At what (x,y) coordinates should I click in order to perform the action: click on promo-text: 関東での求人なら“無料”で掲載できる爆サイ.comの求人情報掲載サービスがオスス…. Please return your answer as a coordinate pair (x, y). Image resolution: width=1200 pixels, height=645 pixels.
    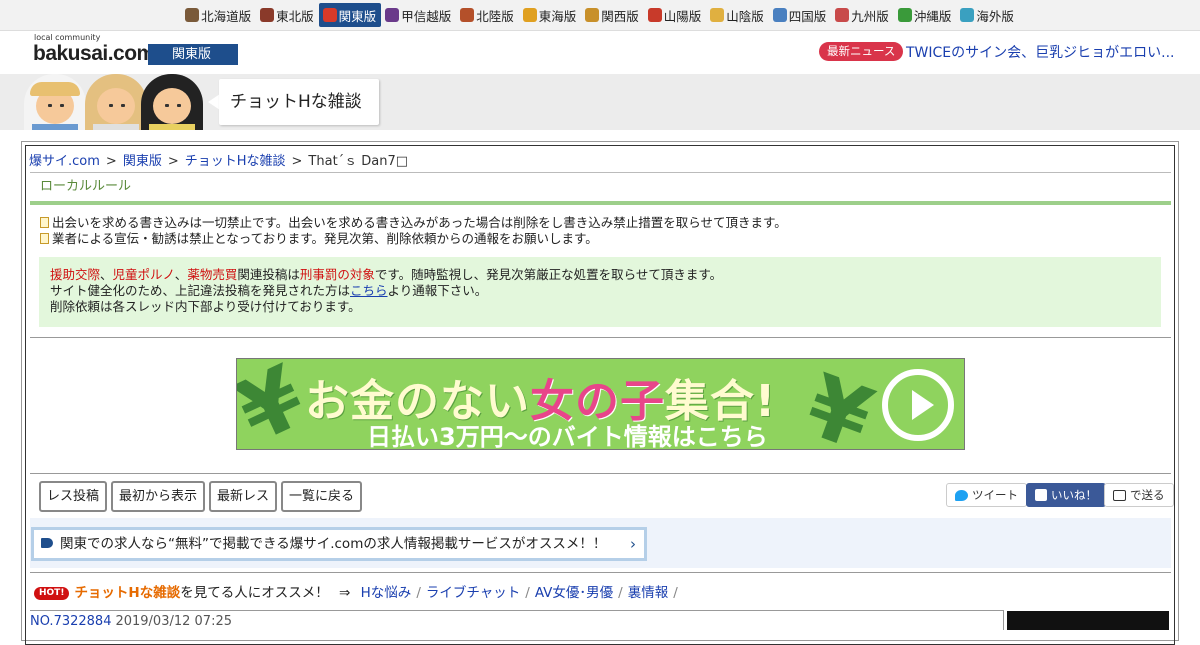
    Looking at the image, I should click on (333, 544).